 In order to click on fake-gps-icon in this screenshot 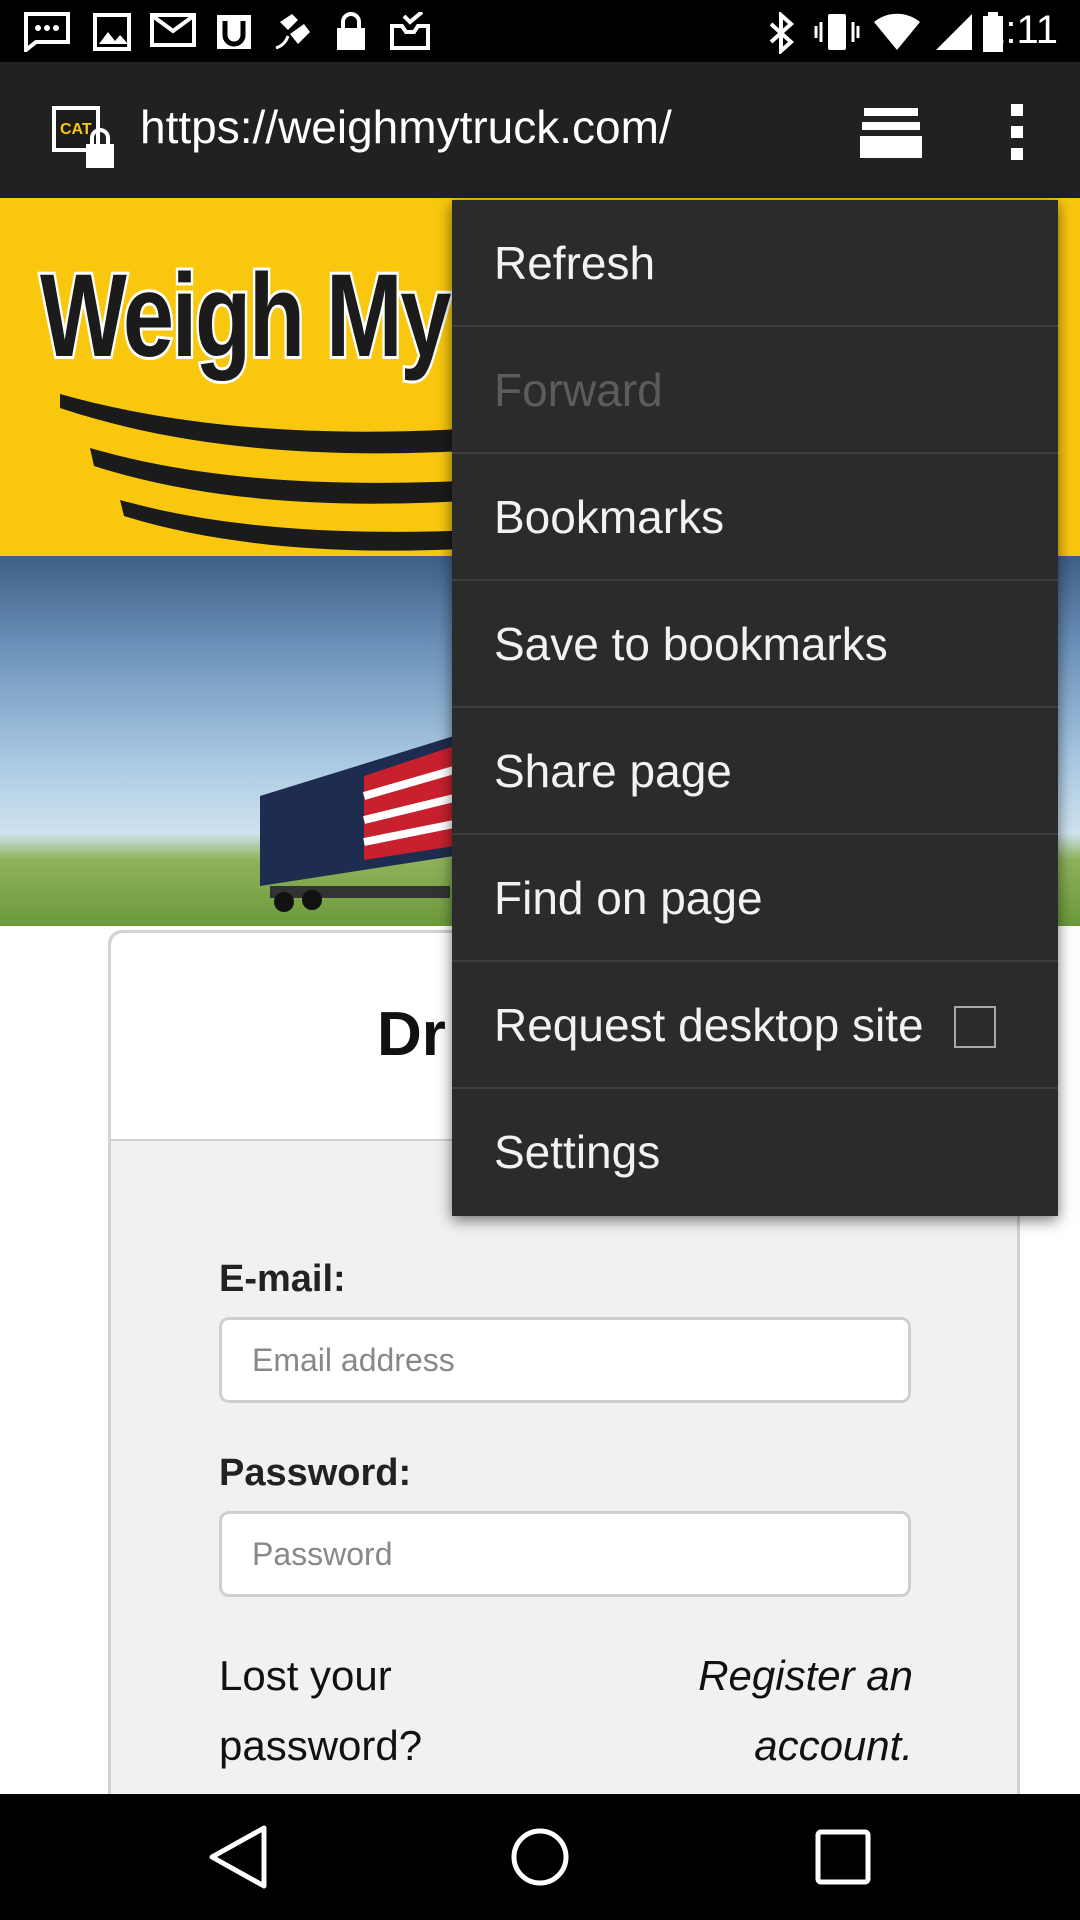, I will do `click(292, 32)`.